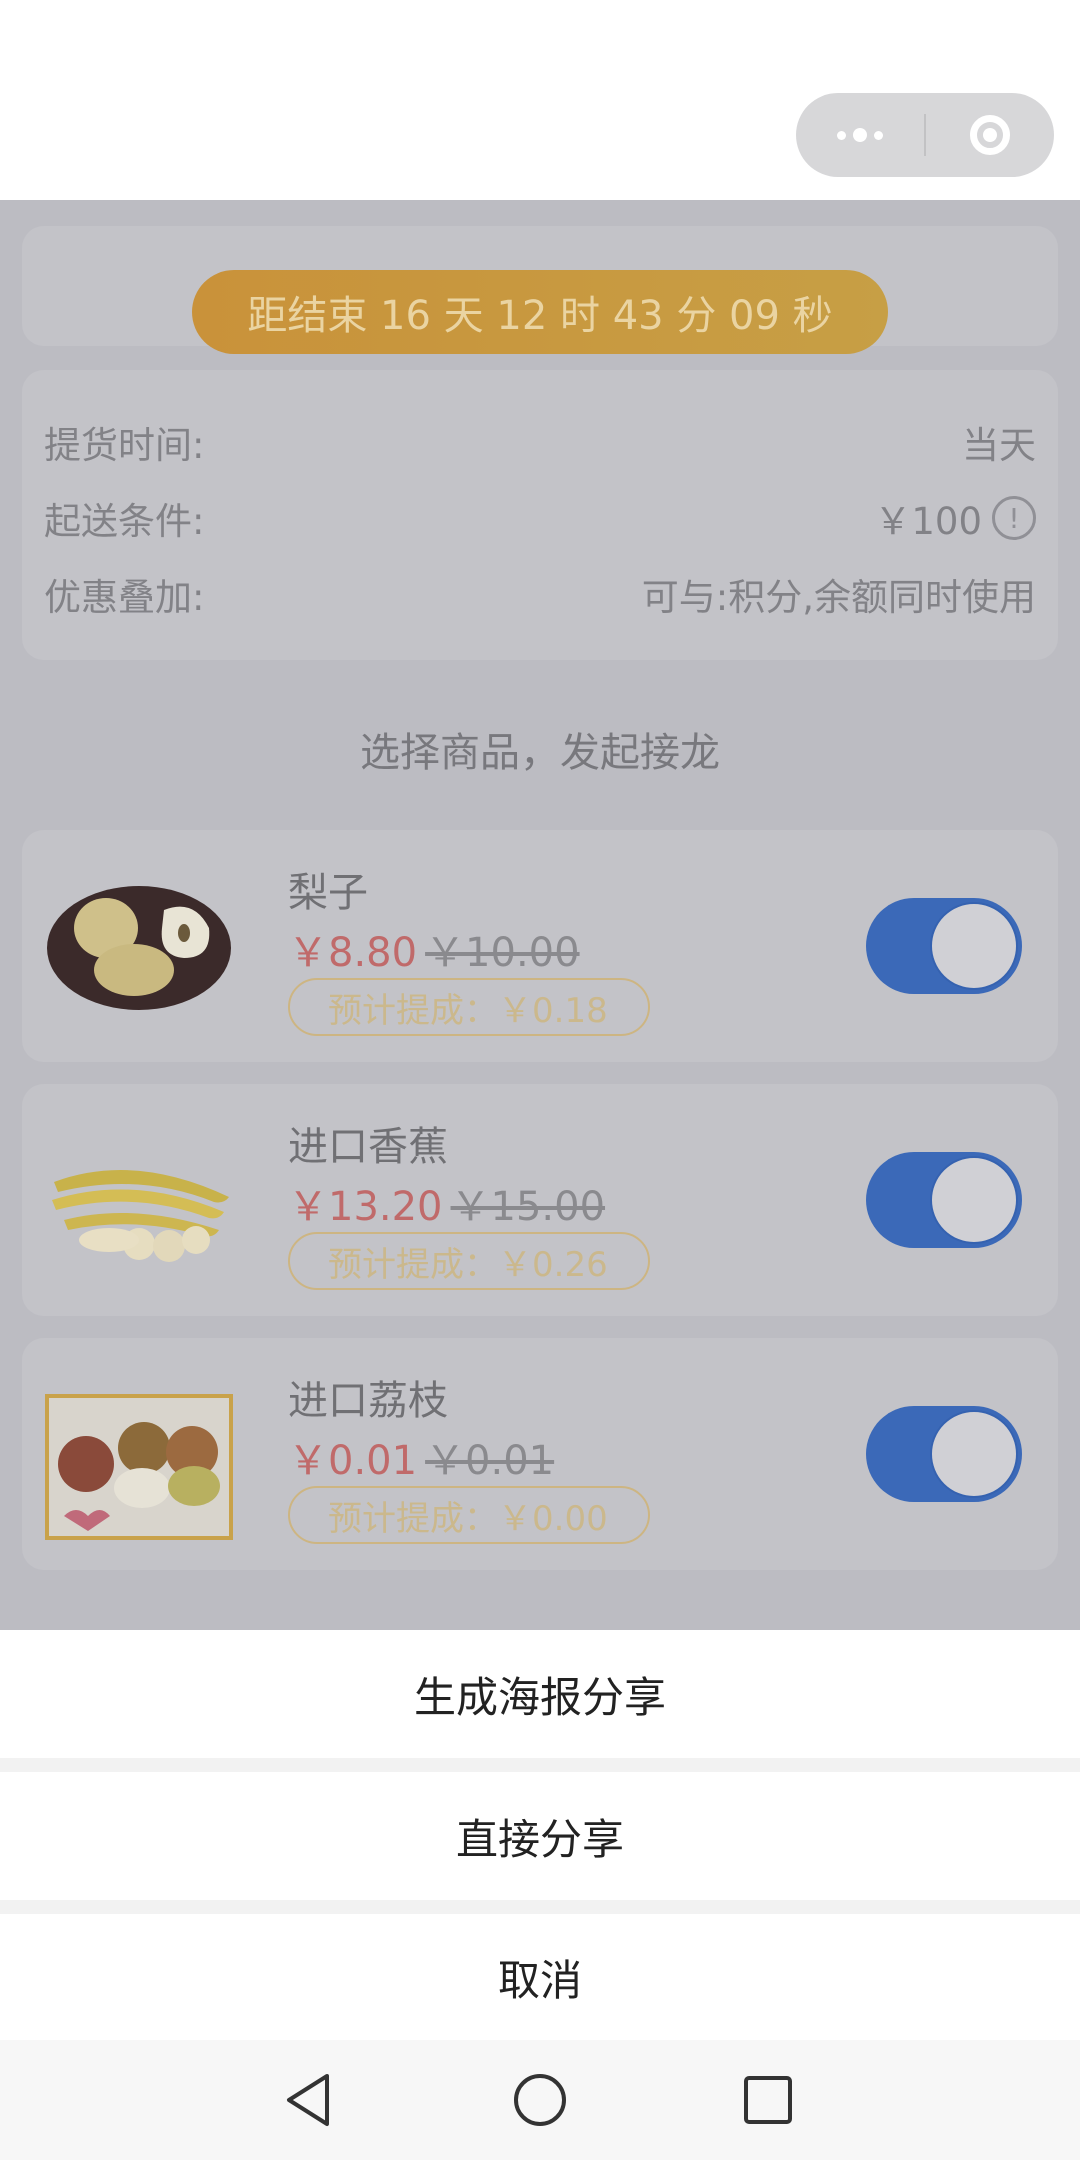 The height and width of the screenshot is (2160, 1080). I want to click on product-price-group: ￥0.01 ￥0.01, so click(421, 1457).